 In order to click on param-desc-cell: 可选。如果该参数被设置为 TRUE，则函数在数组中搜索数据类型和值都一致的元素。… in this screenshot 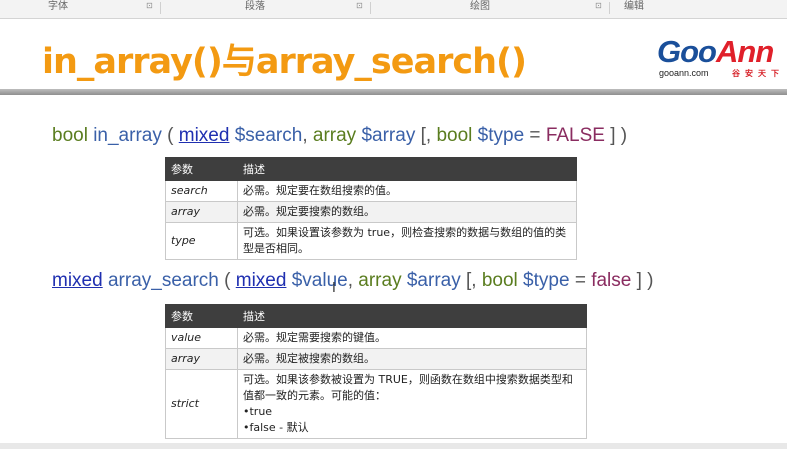, I will do `click(412, 404)`.